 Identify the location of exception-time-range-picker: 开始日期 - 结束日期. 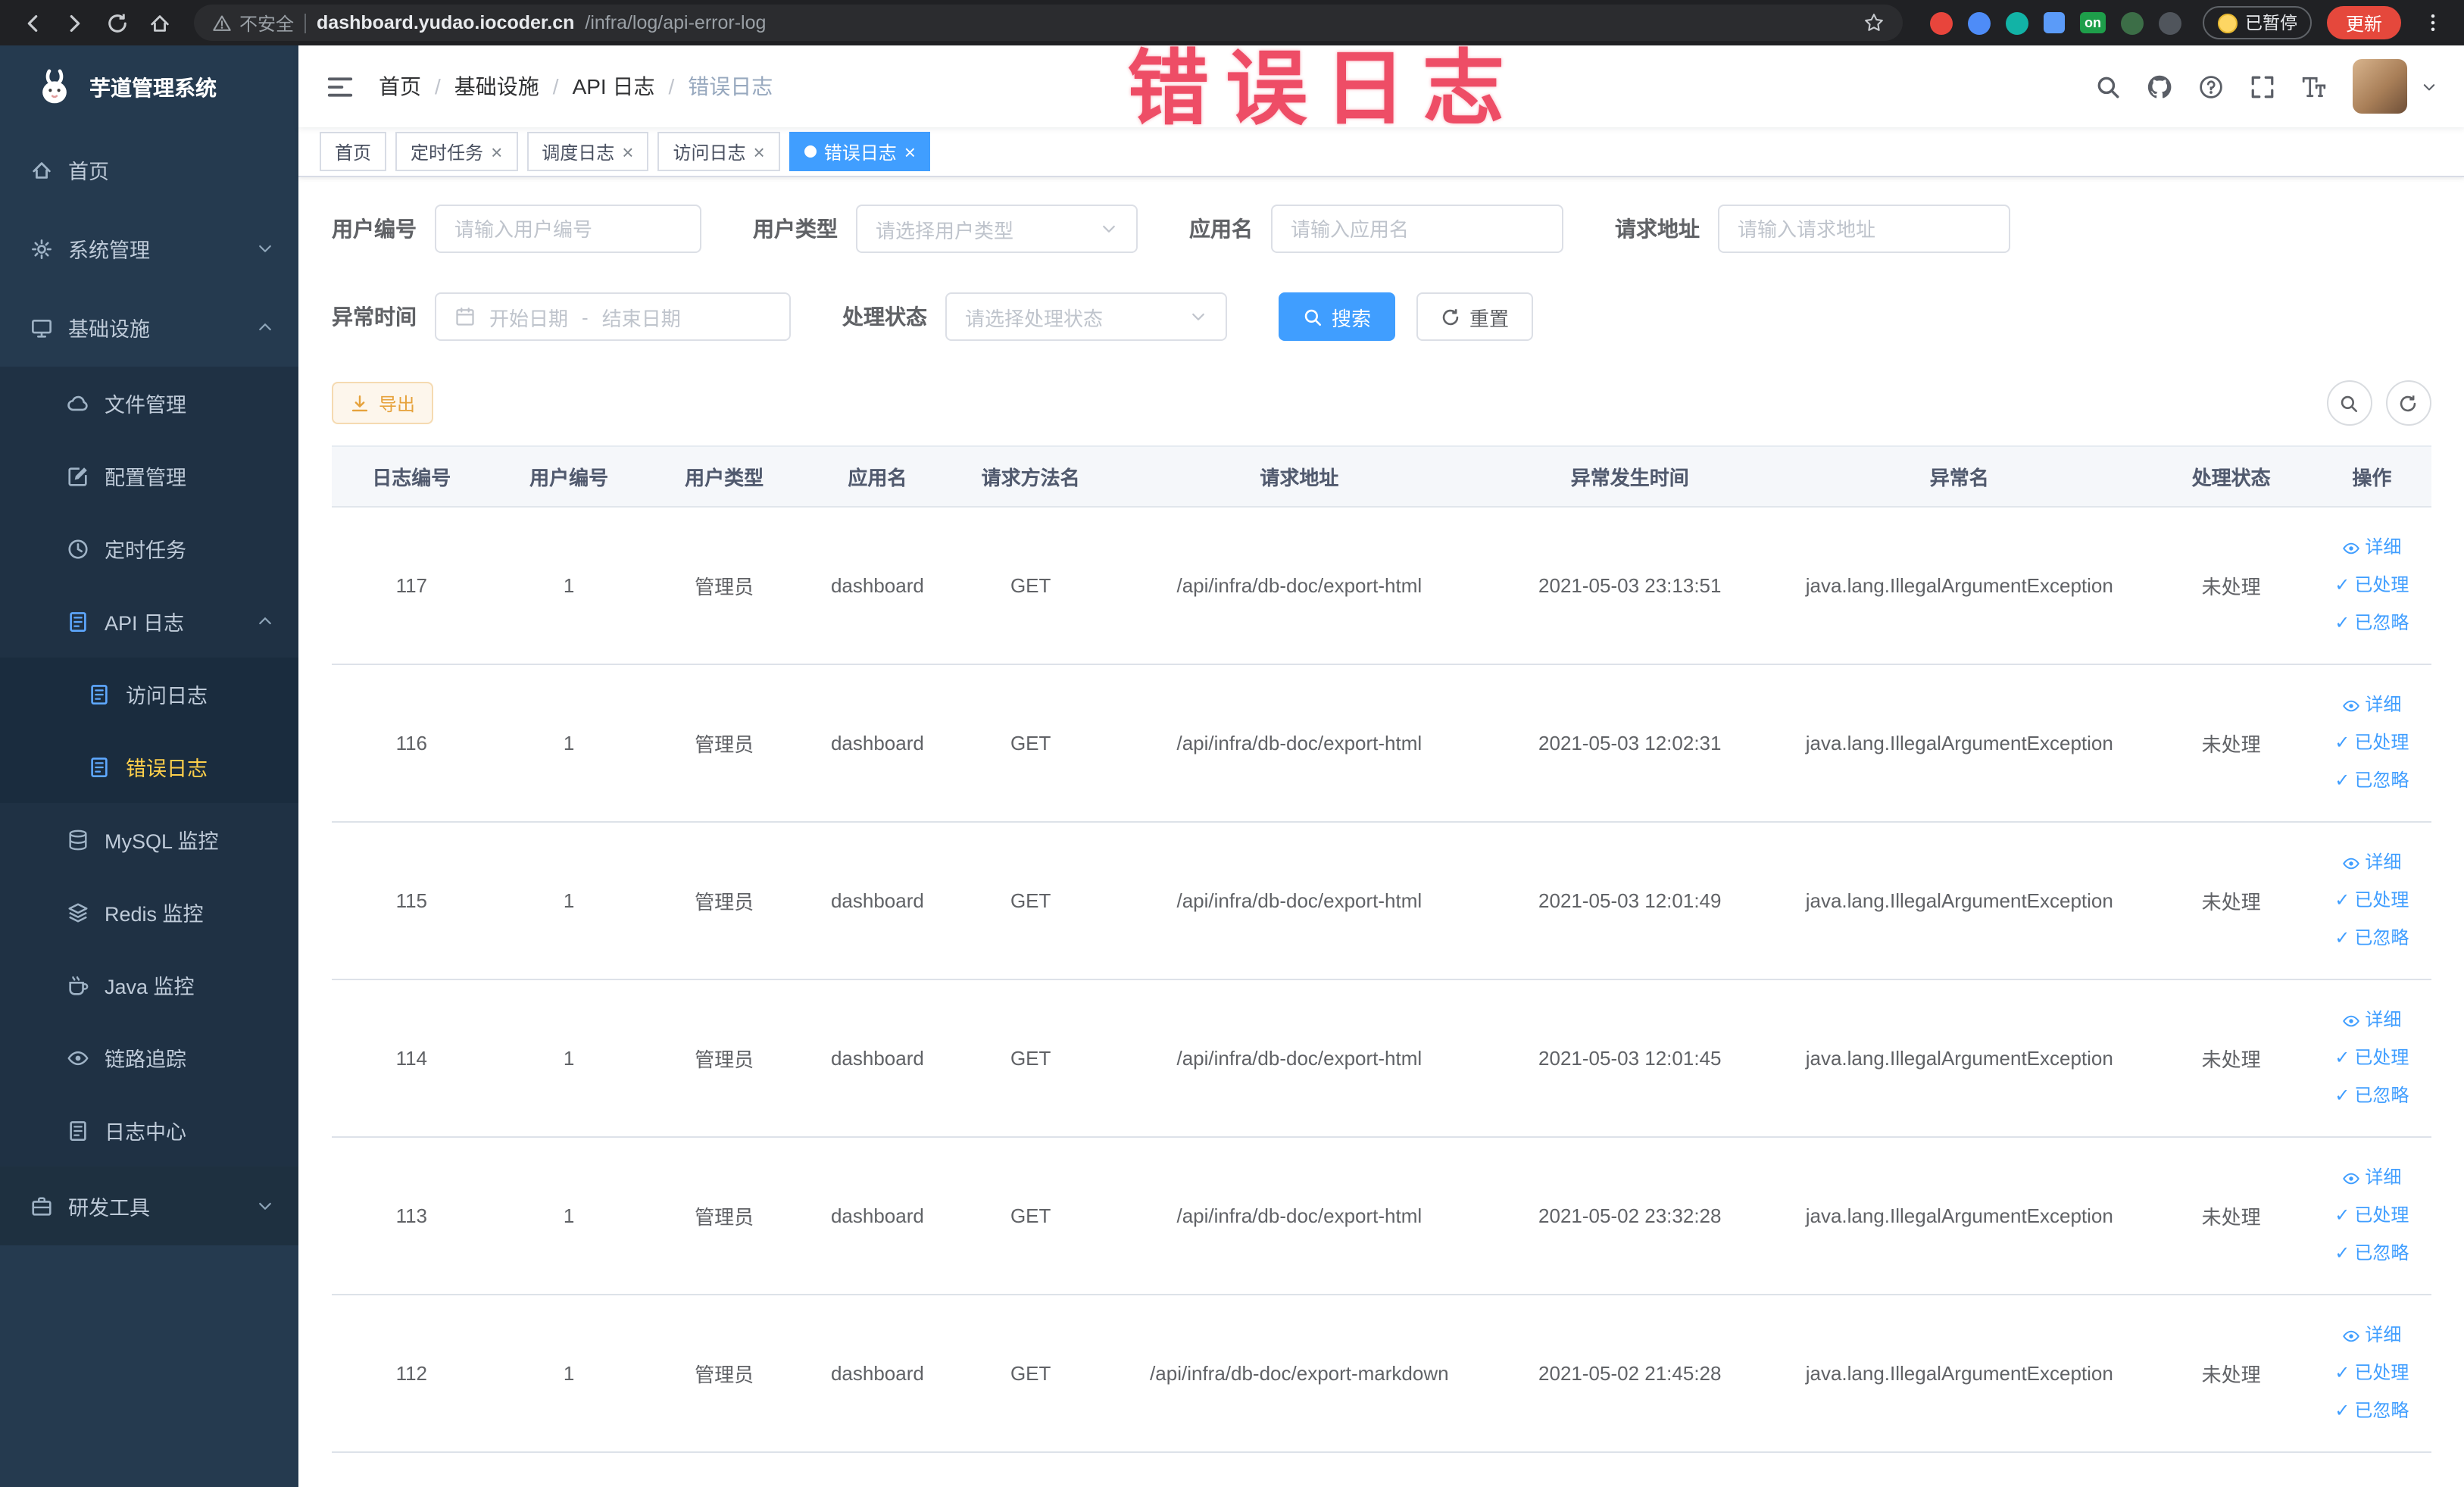
(613, 316).